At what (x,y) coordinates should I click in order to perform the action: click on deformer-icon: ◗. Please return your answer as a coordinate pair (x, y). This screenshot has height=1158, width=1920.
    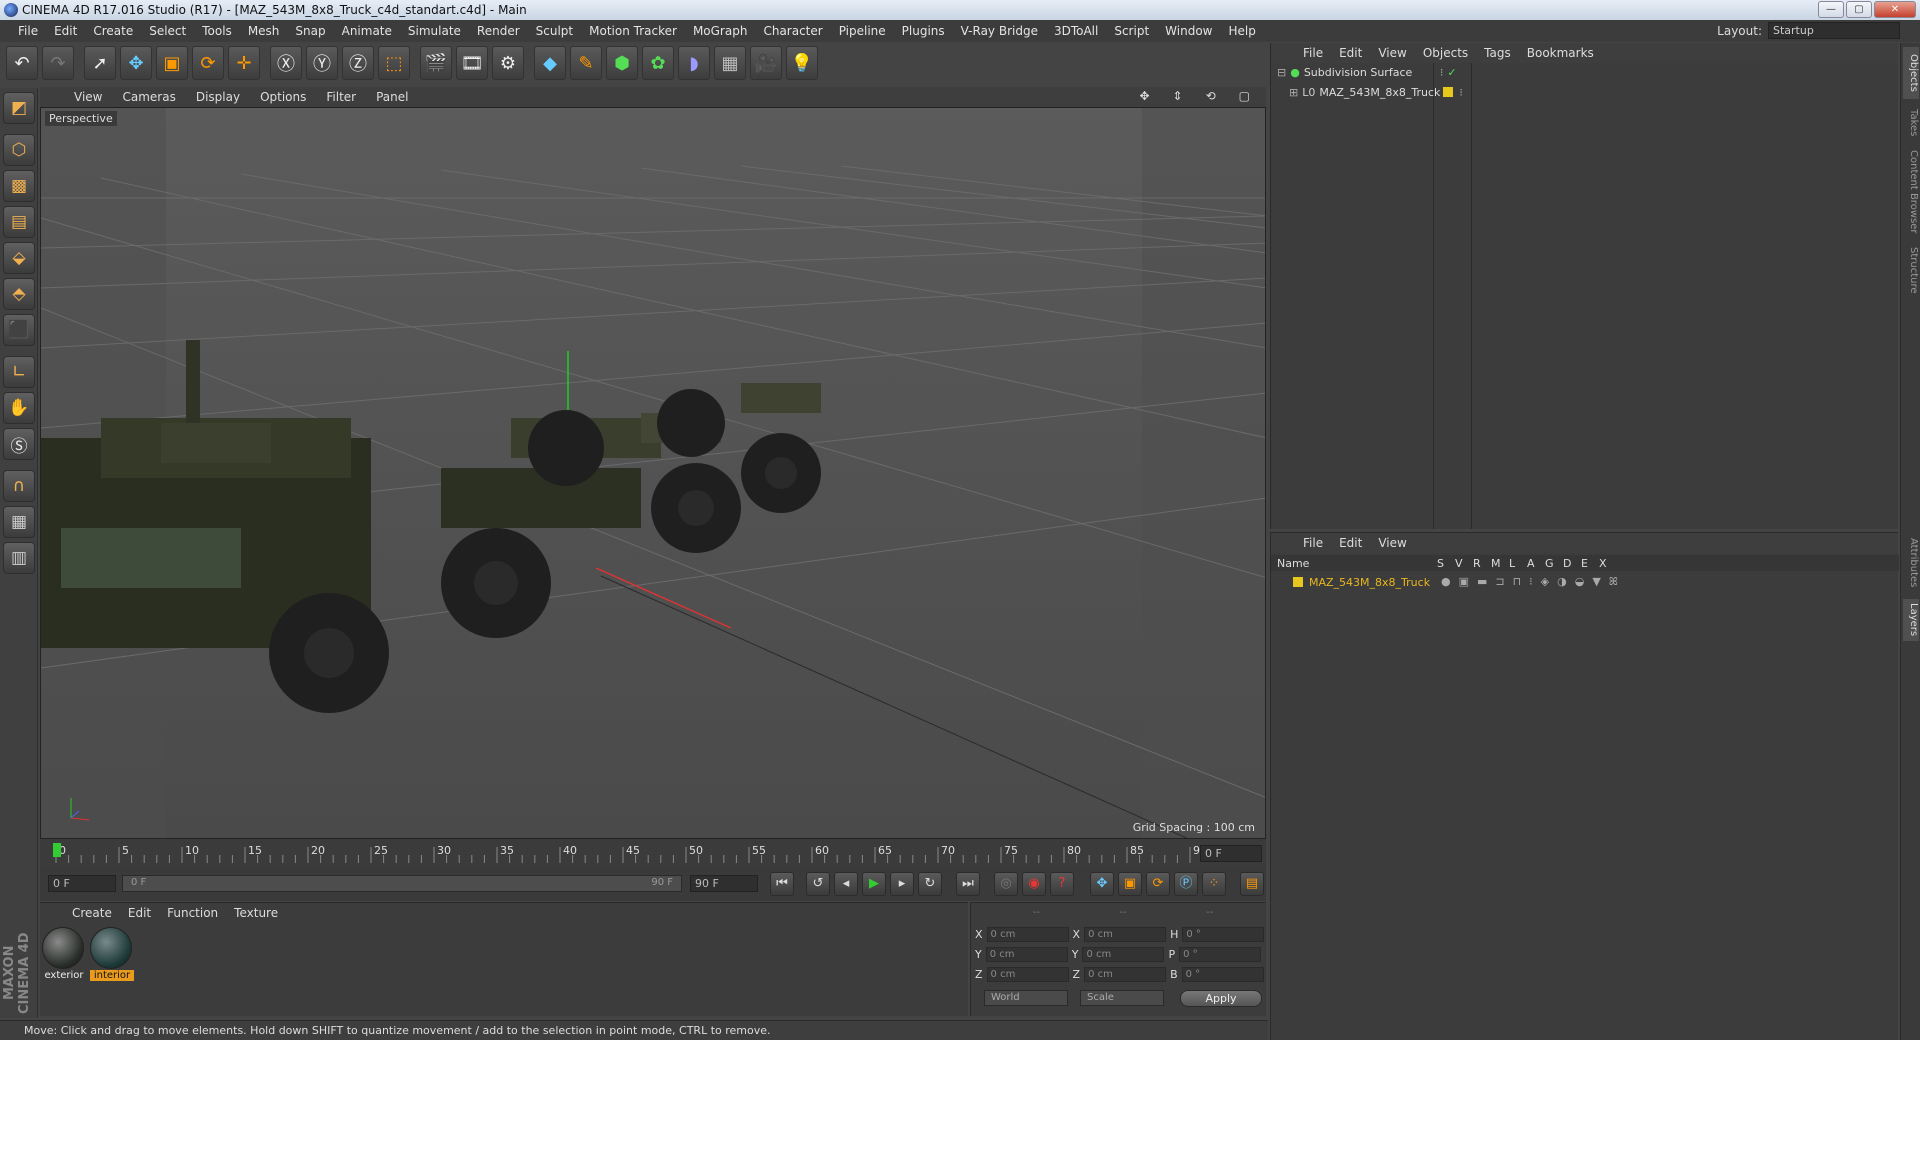
    Looking at the image, I should click on (694, 63).